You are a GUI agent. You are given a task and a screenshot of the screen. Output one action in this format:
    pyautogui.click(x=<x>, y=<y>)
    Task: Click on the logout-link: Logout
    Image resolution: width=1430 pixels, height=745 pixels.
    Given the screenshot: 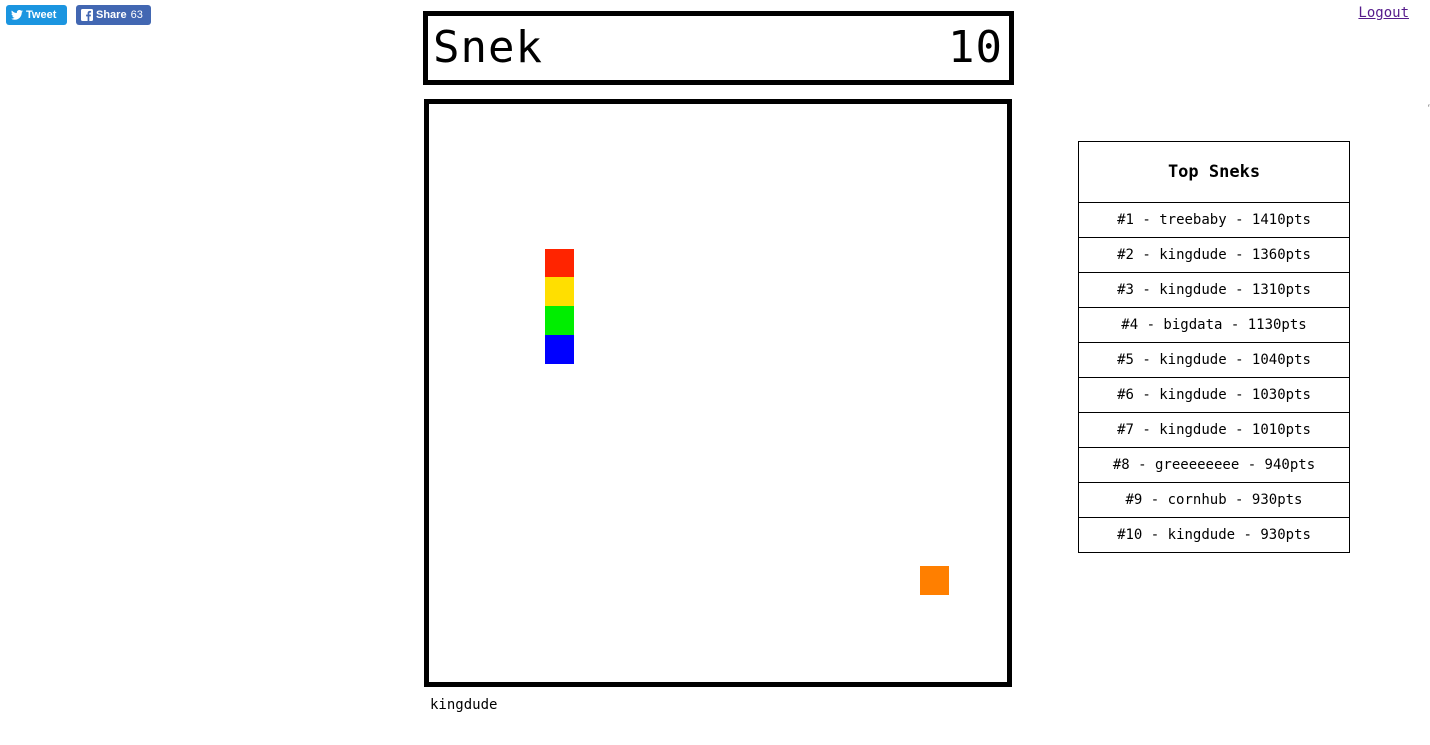 What is the action you would take?
    pyautogui.click(x=1383, y=13)
    